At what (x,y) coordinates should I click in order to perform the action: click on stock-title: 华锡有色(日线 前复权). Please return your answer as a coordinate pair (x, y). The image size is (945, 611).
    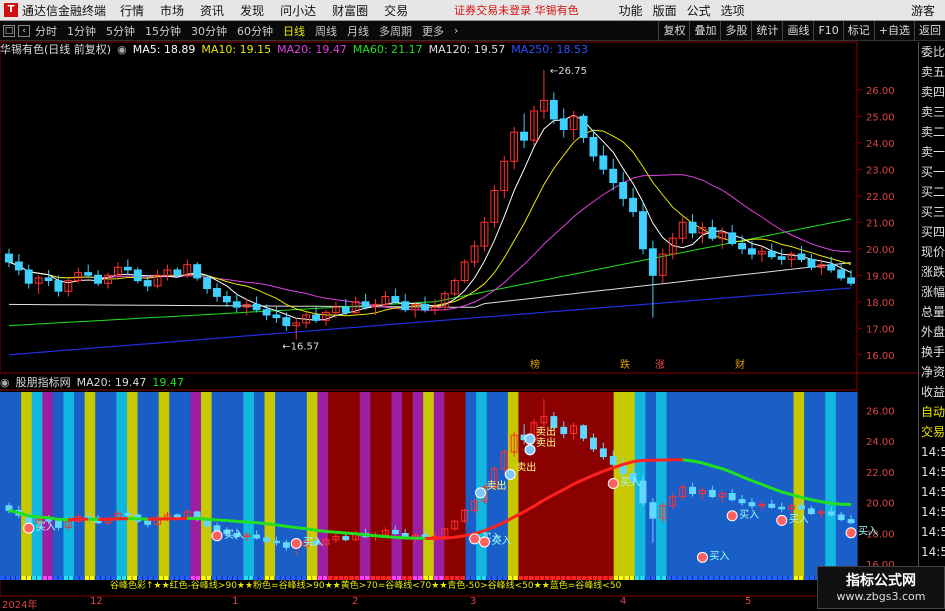
    Looking at the image, I should click on (55, 49).